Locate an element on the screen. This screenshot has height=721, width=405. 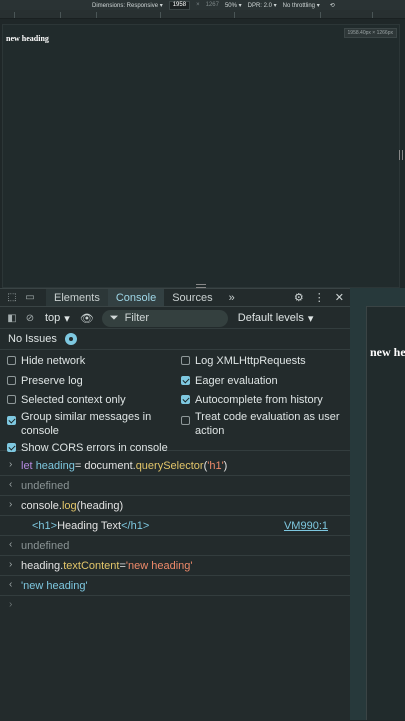
page-preview-panel: new heading is located at coordinates (377, 504).